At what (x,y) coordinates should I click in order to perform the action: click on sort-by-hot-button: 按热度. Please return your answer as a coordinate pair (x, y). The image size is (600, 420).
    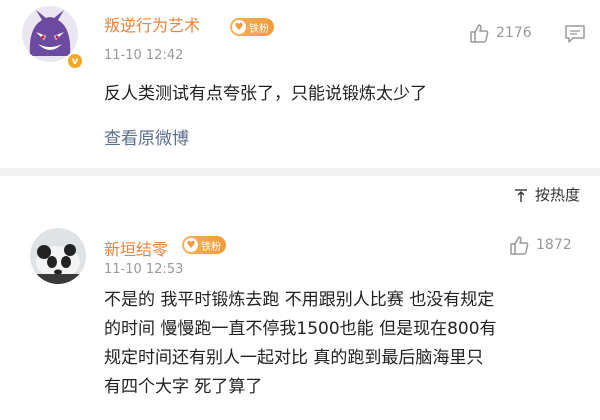
    Looking at the image, I should click on (546, 194).